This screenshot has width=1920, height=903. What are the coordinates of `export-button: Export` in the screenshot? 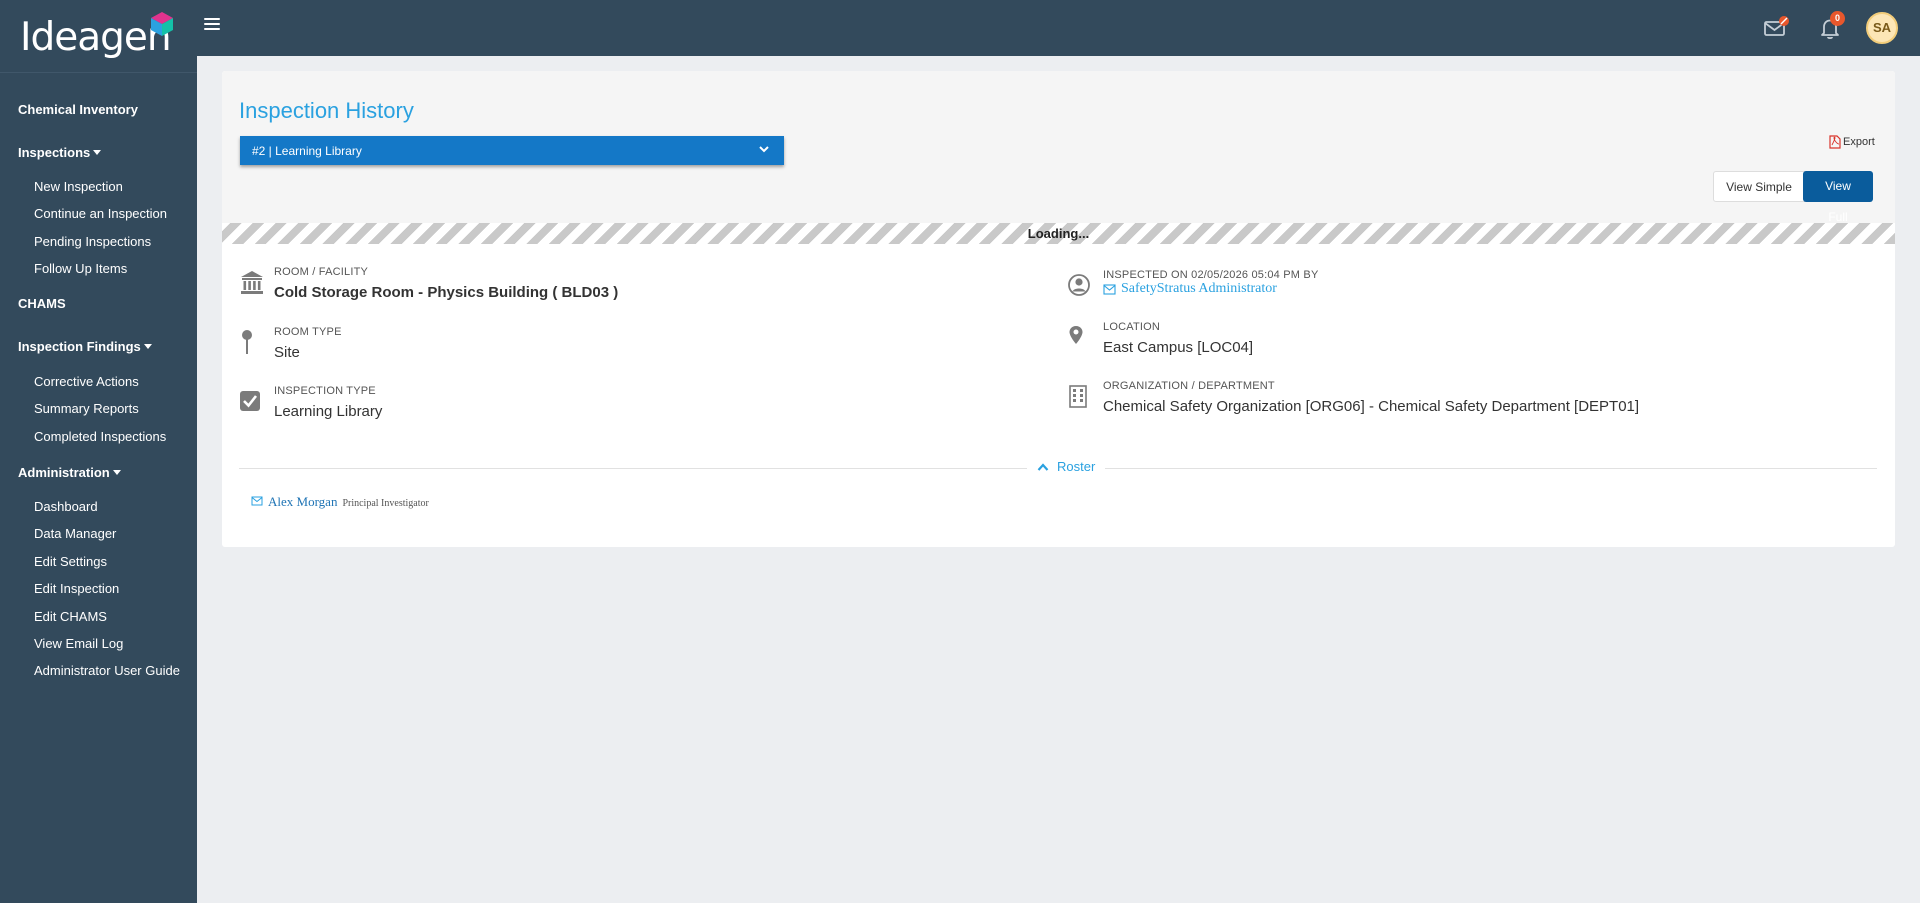 It's located at (1852, 142).